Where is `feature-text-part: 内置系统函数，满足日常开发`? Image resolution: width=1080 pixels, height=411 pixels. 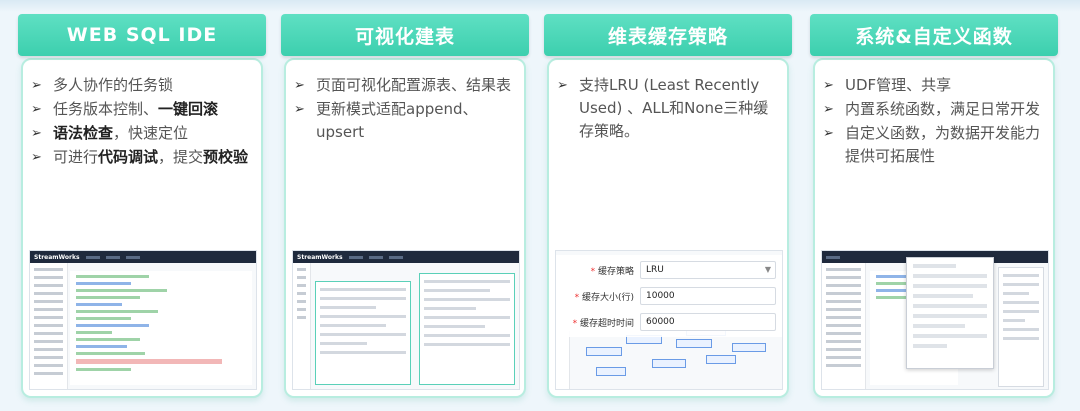 feature-text-part: 内置系统函数，满足日常开发 is located at coordinates (943, 109).